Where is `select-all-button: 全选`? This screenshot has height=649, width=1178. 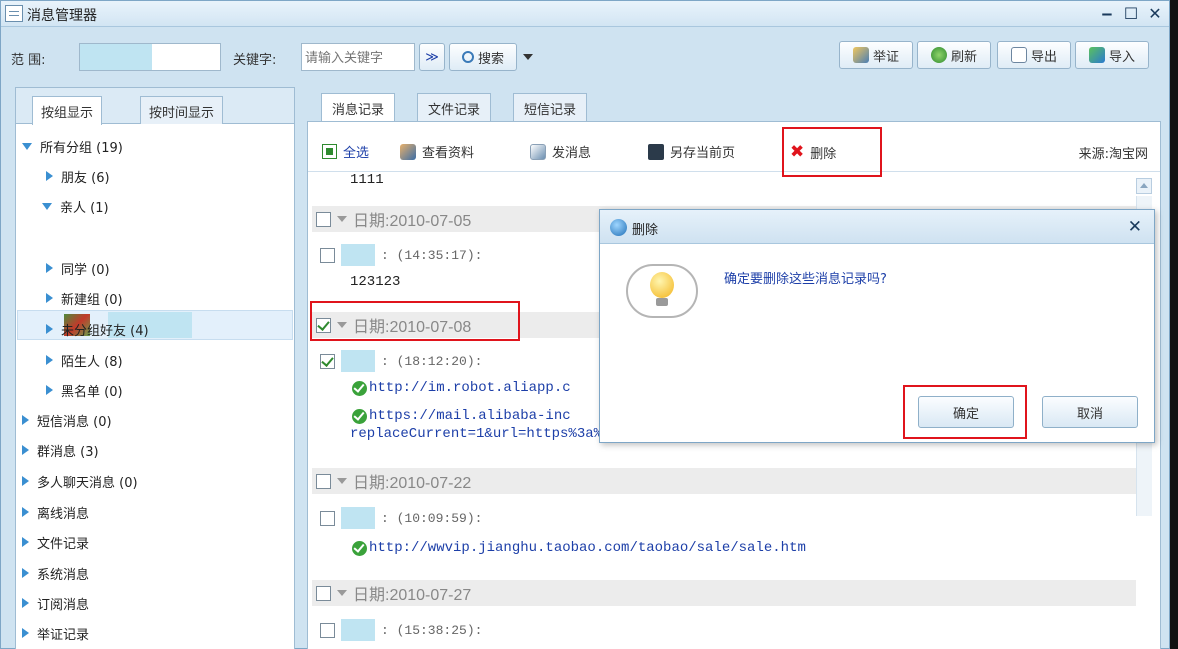 select-all-button: 全选 is located at coordinates (345, 151).